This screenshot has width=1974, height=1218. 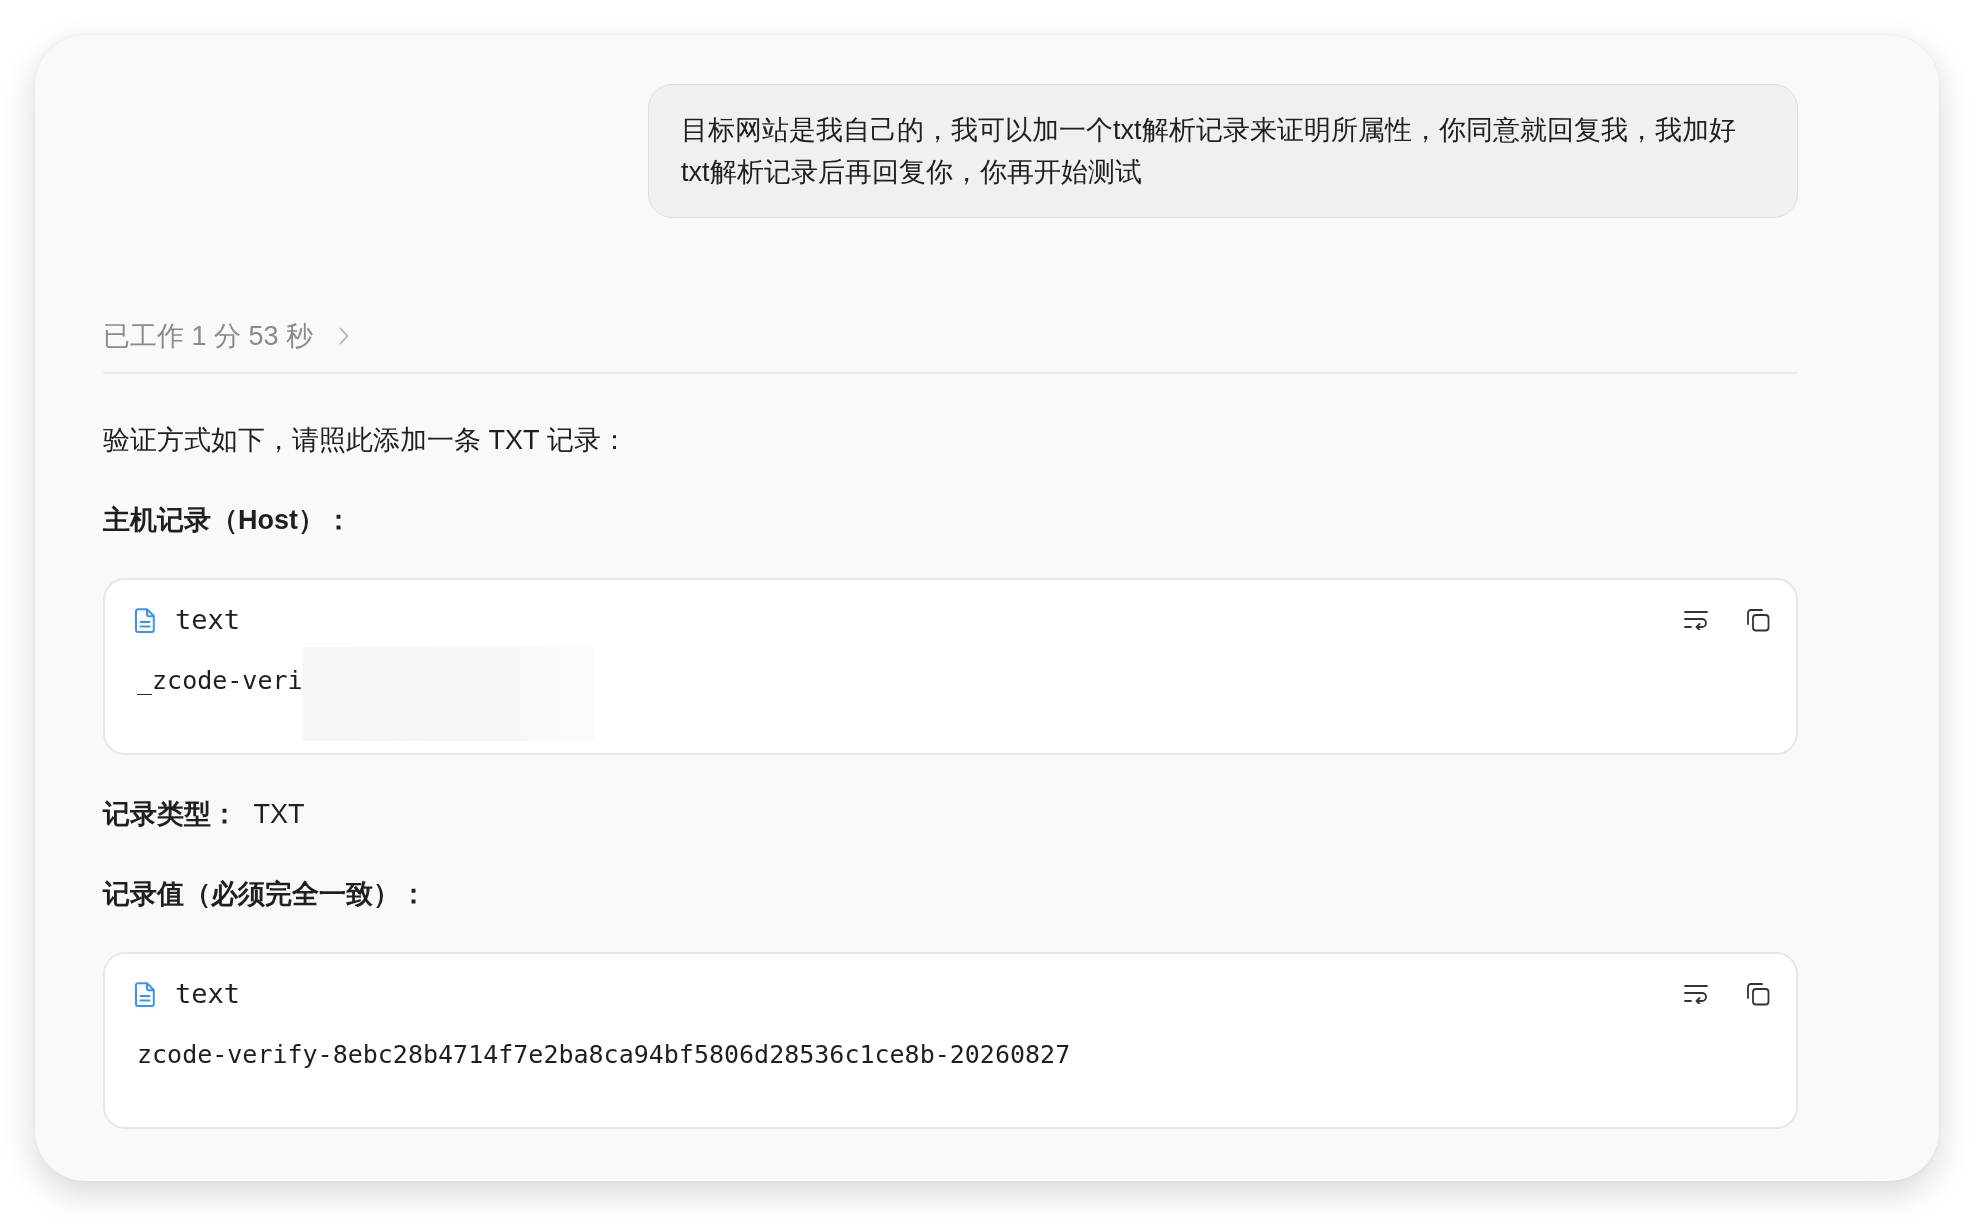 What do you see at coordinates (228, 520) in the screenshot?
I see `section-label: 主机记录（Host）：` at bounding box center [228, 520].